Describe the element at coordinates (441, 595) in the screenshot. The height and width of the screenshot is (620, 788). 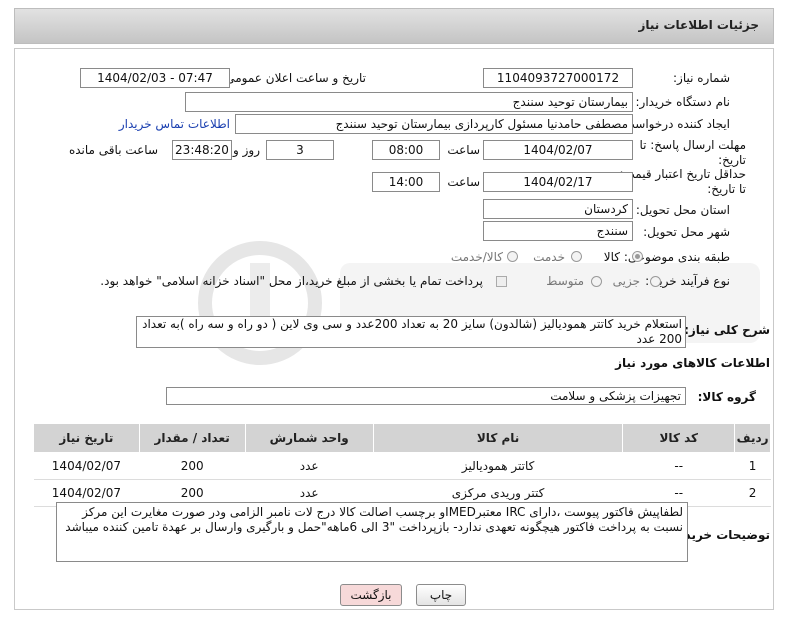
I see `print-button: چاپ` at that location.